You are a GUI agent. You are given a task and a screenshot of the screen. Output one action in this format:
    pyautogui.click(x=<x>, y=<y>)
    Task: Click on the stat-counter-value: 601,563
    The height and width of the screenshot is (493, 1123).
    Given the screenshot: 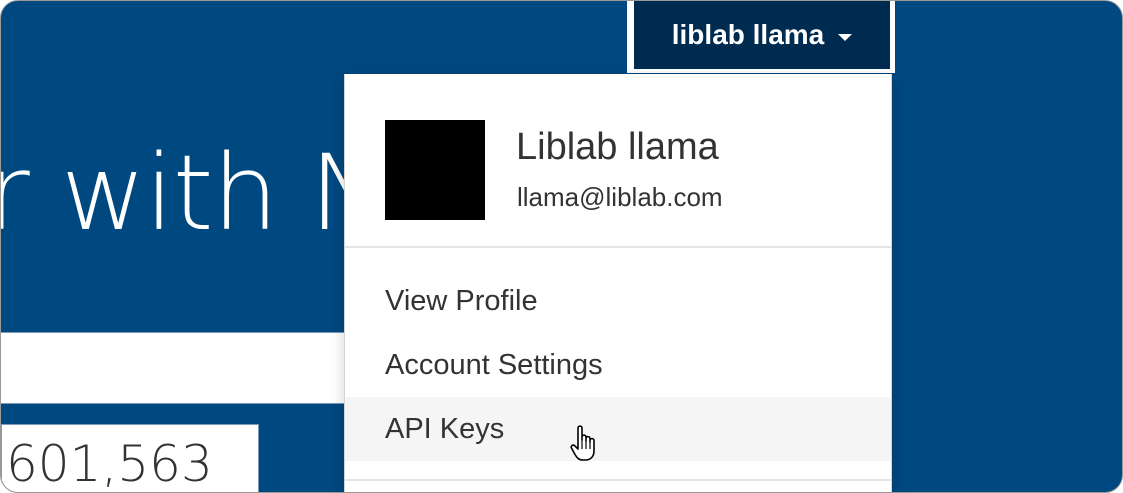 What is the action you would take?
    pyautogui.click(x=109, y=464)
    